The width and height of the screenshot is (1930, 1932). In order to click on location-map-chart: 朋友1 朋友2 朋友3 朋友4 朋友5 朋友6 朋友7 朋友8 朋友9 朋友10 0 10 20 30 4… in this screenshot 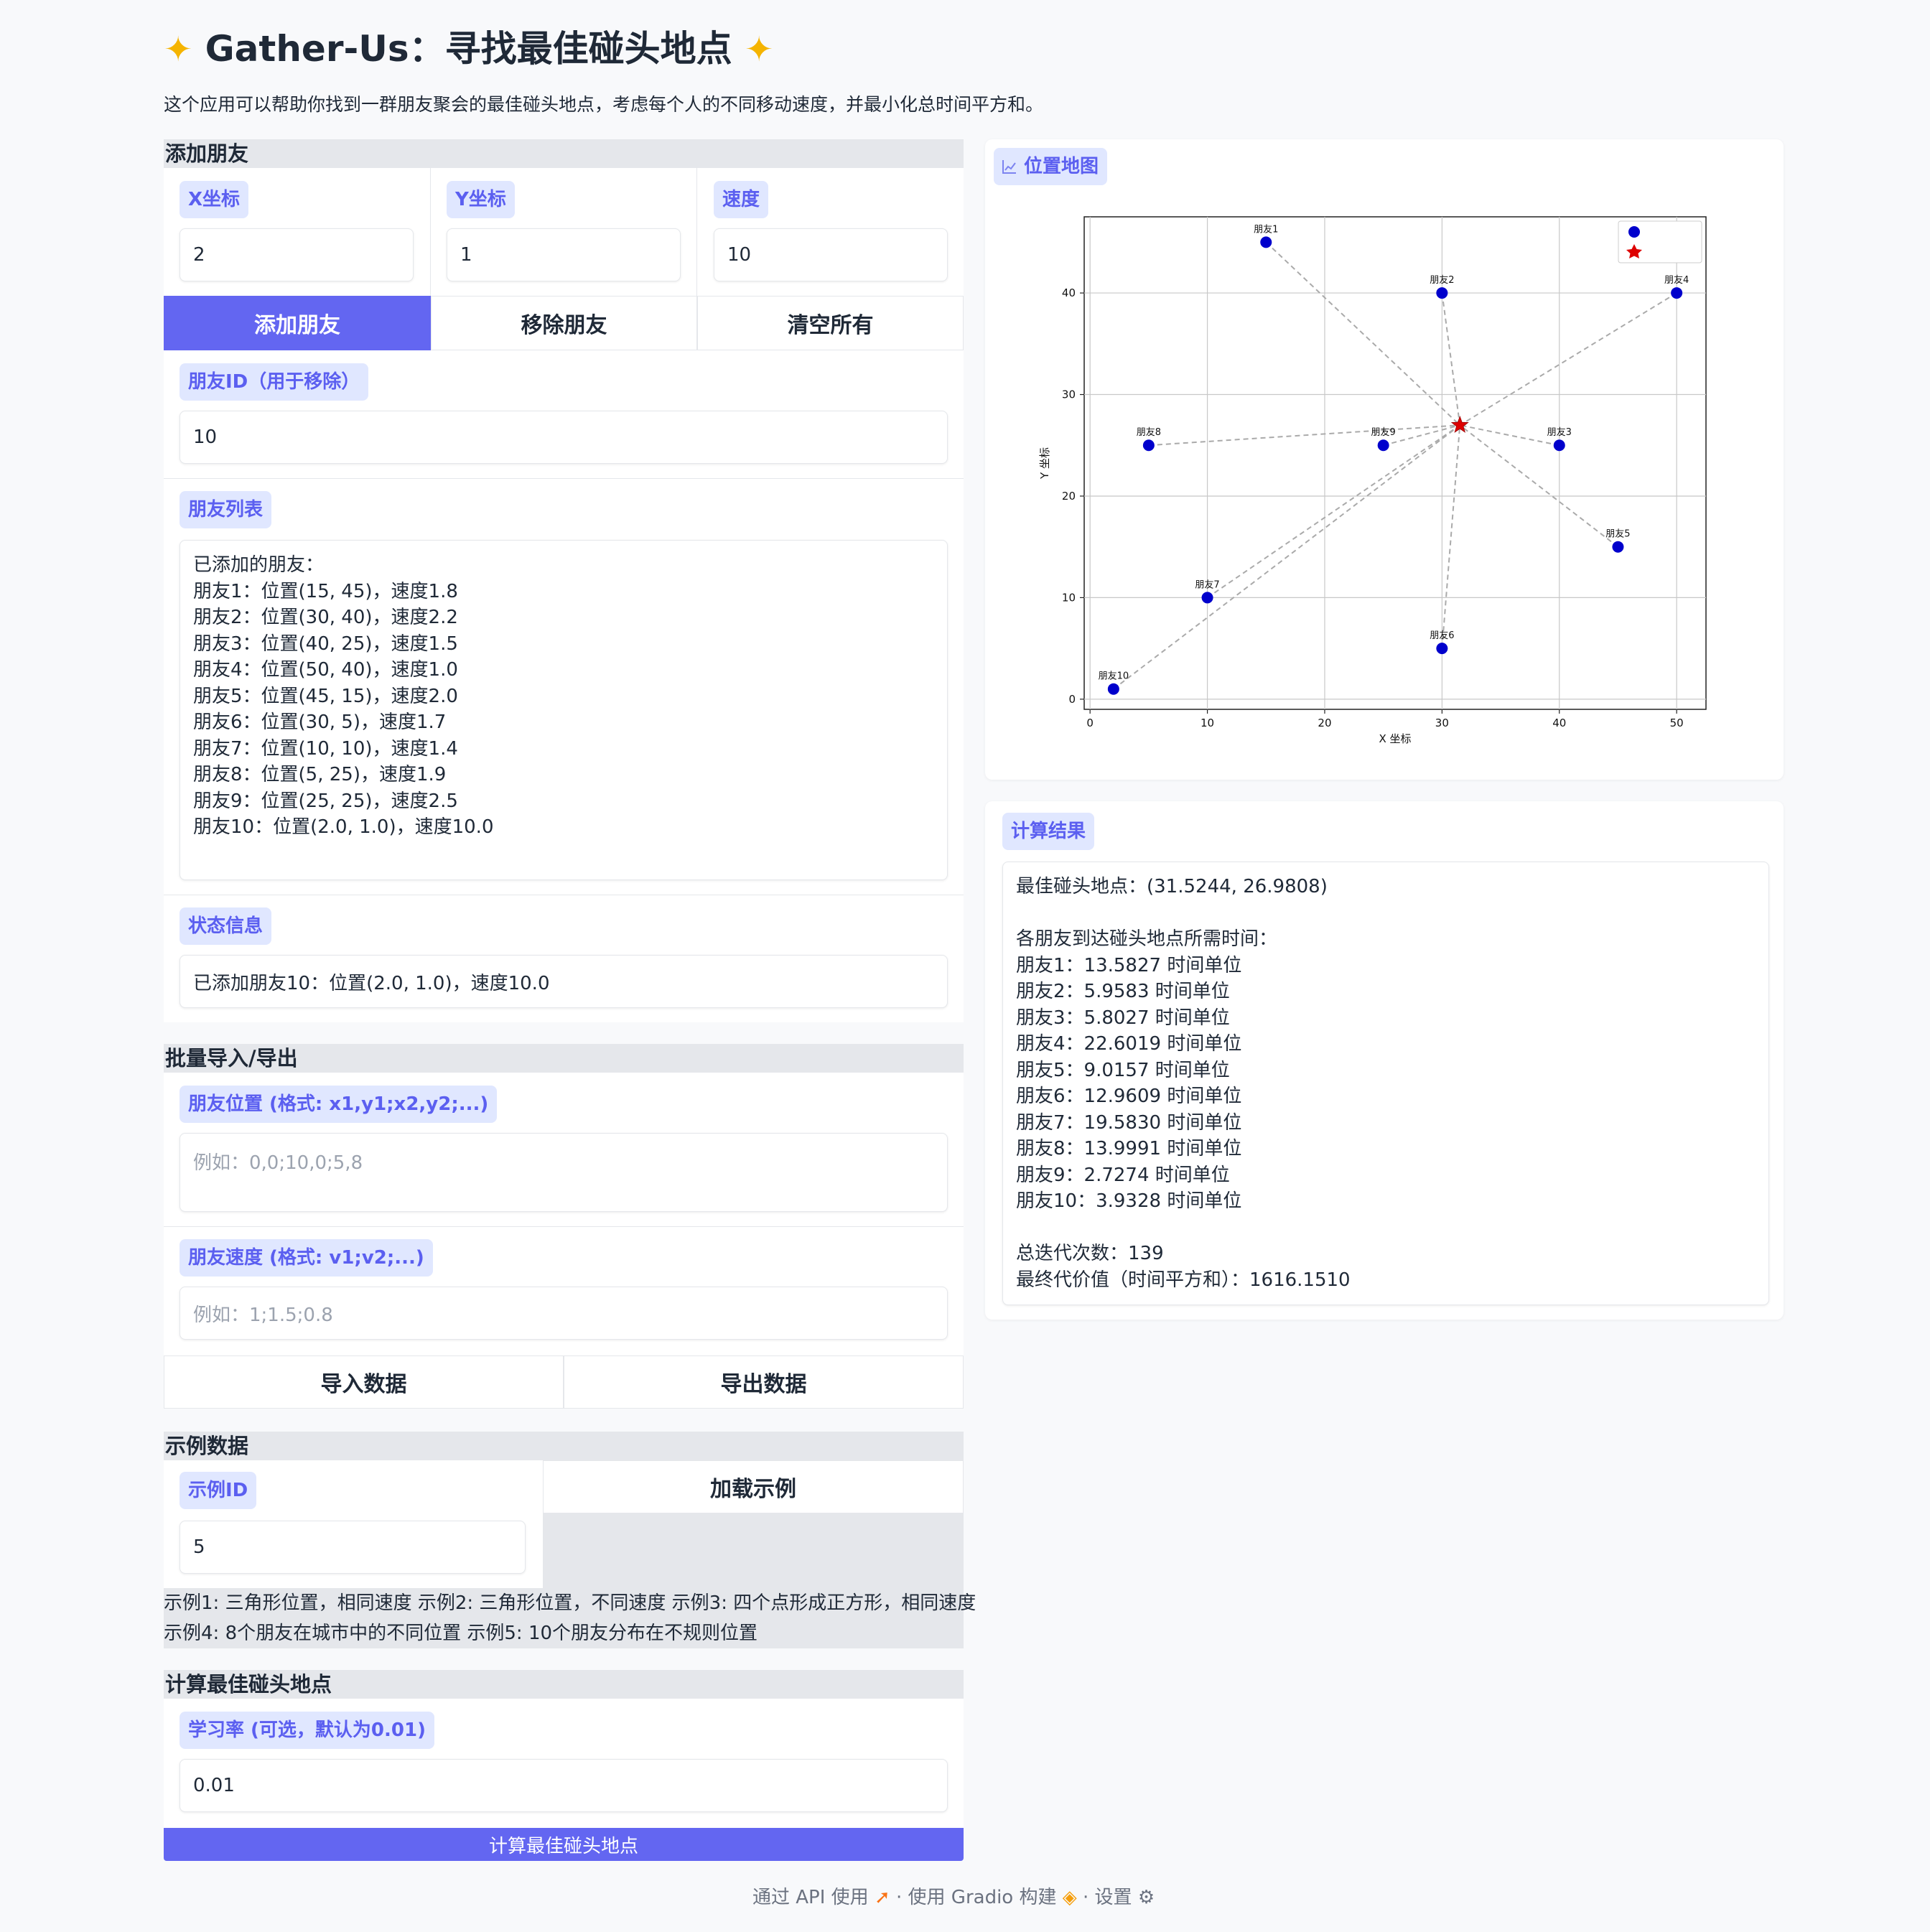, I will do `click(1372, 480)`.